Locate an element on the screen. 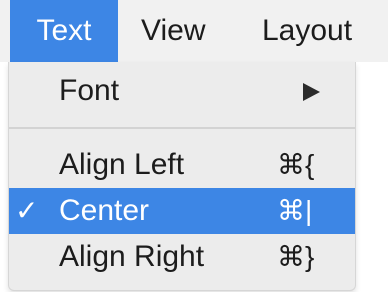  menu-item-align-left-shortcut: ⌘{ is located at coordinates (296, 164).